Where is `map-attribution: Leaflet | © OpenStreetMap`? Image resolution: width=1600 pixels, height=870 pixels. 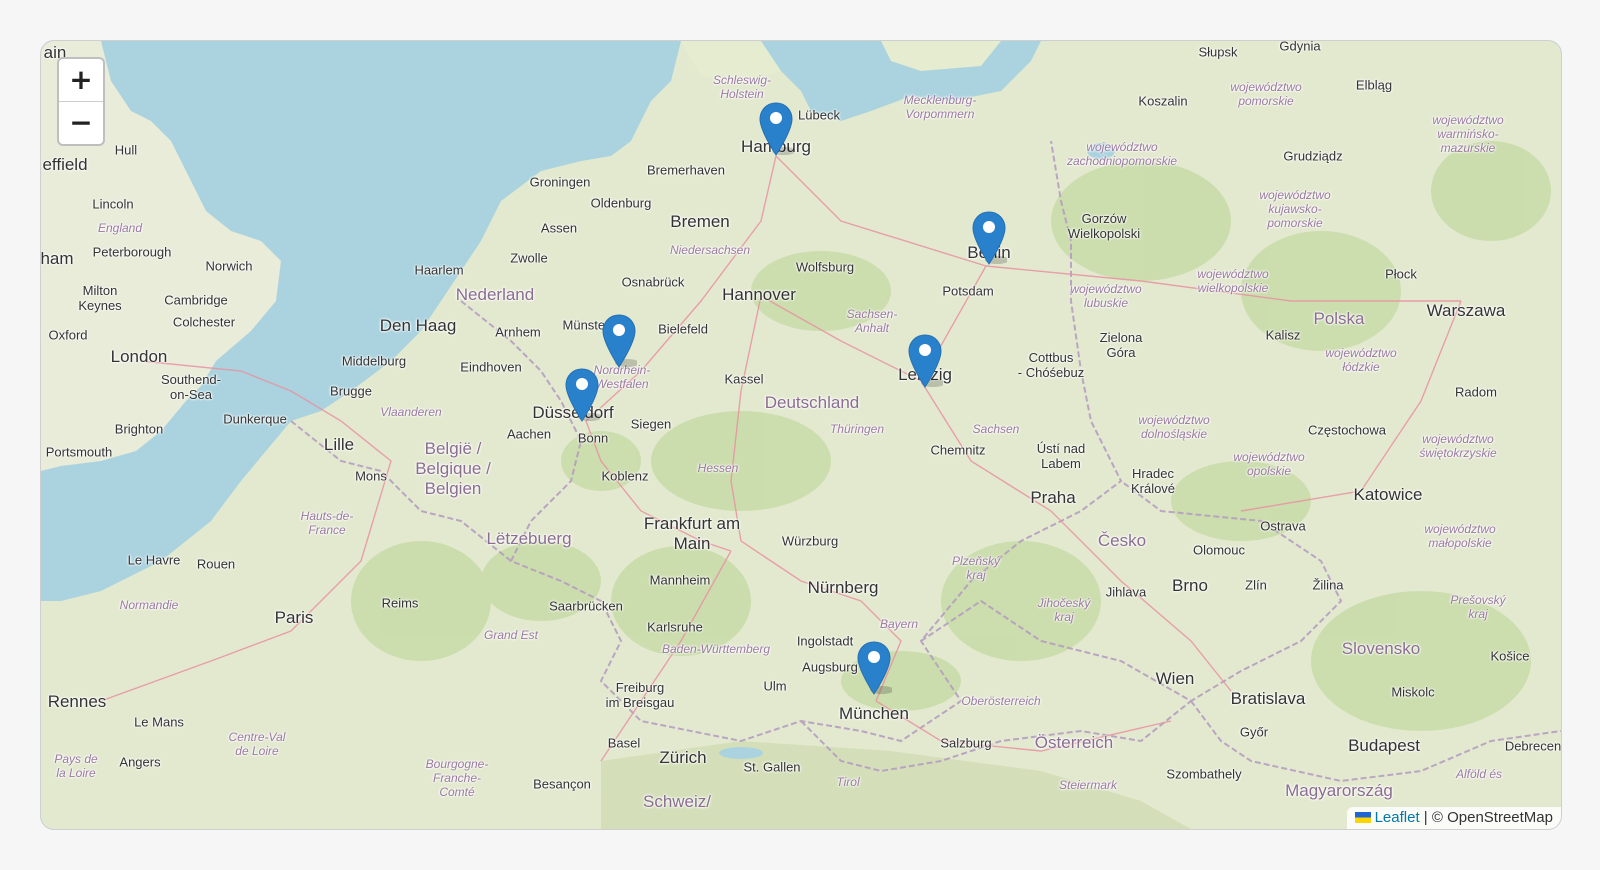
map-attribution: Leaflet | © OpenStreetMap is located at coordinates (1453, 818).